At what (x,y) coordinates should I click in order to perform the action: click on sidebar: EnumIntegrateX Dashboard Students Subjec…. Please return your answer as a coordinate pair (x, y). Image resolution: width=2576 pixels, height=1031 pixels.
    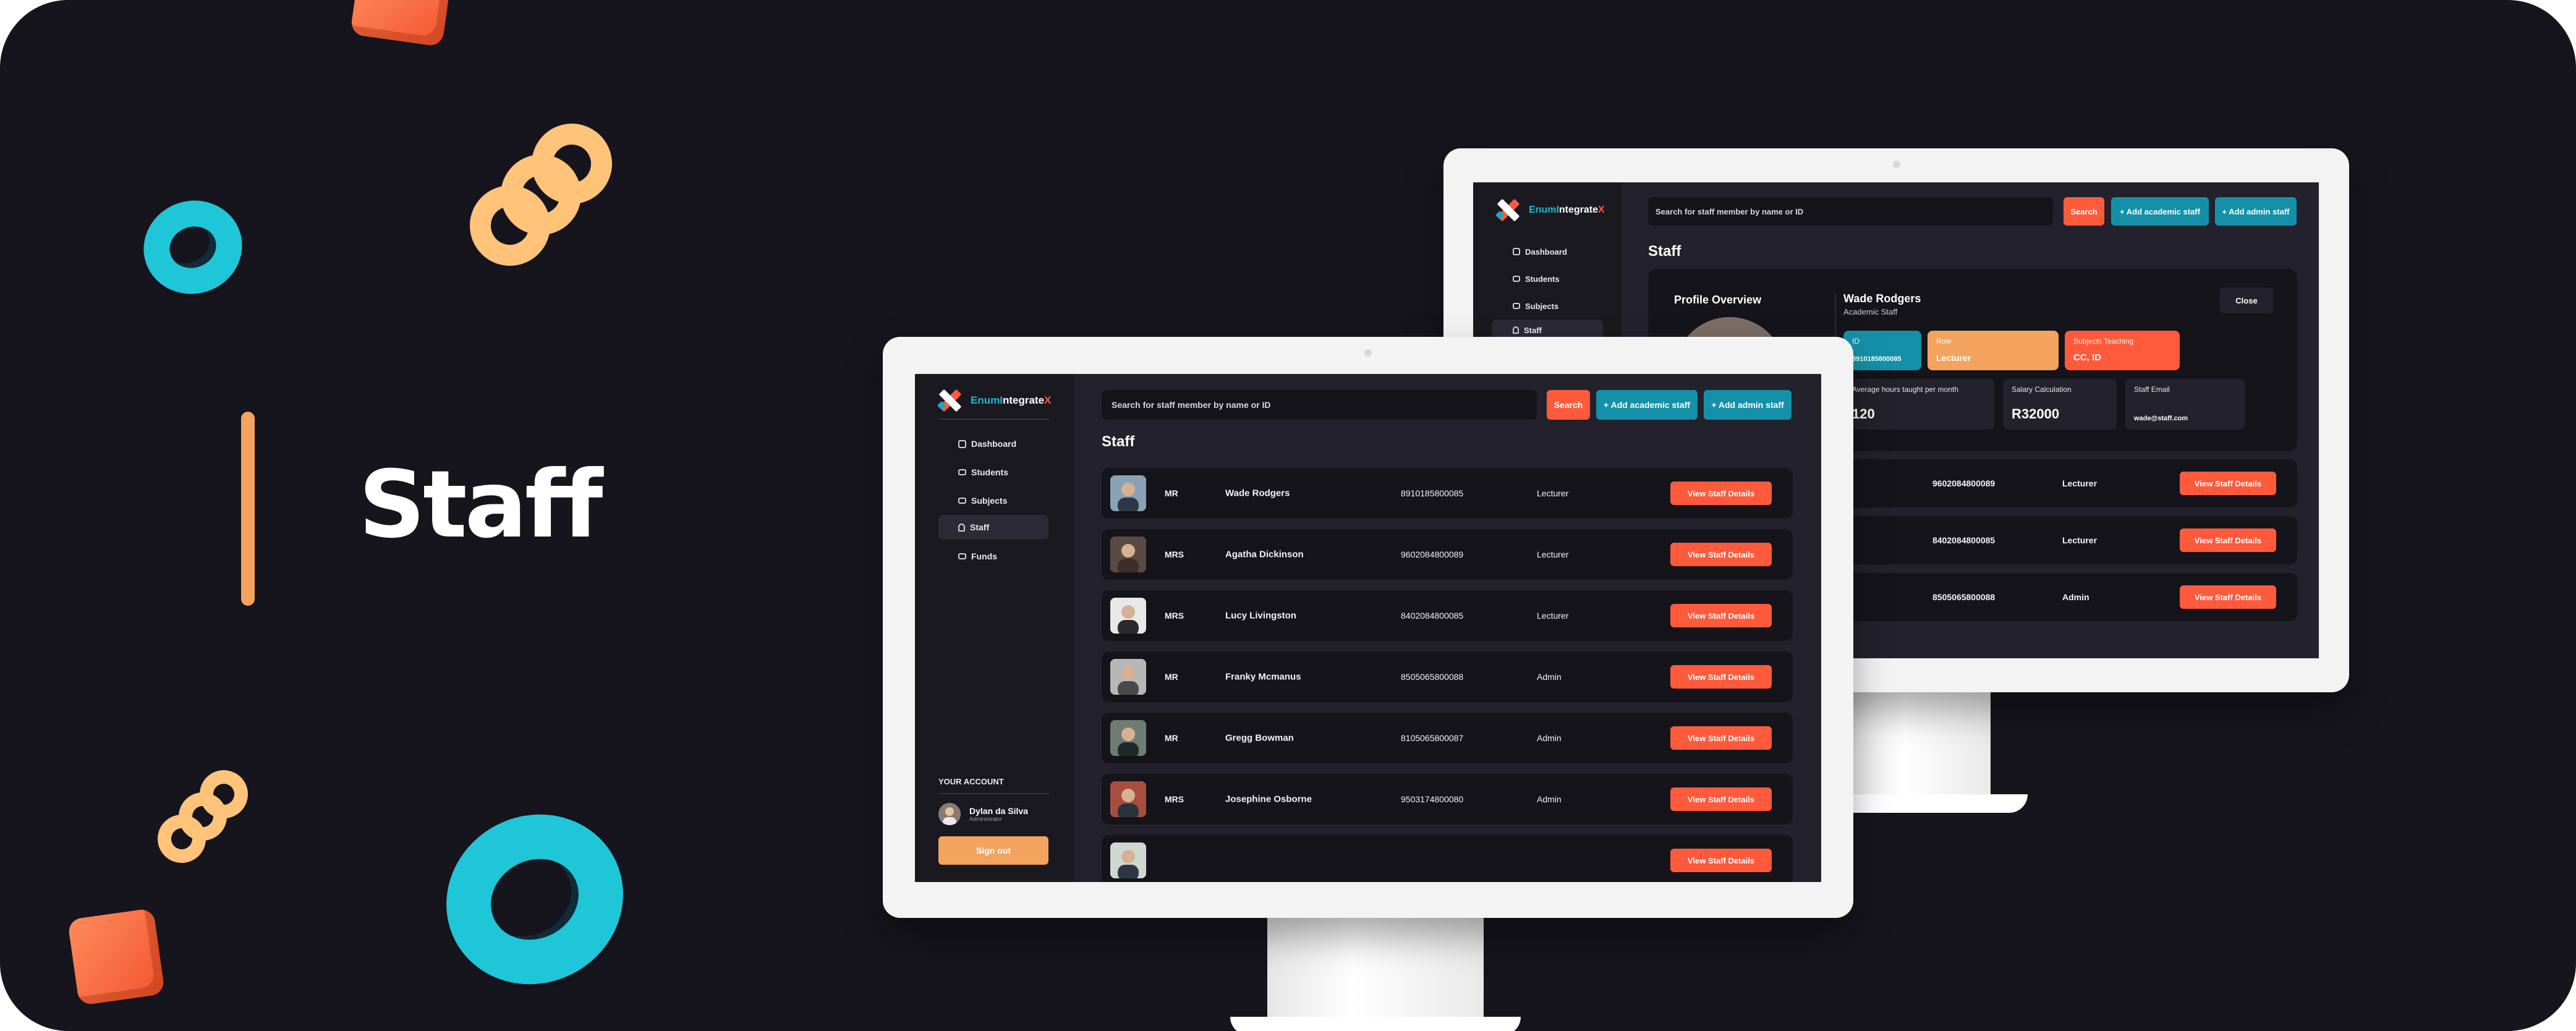
    Looking at the image, I should click on (994, 628).